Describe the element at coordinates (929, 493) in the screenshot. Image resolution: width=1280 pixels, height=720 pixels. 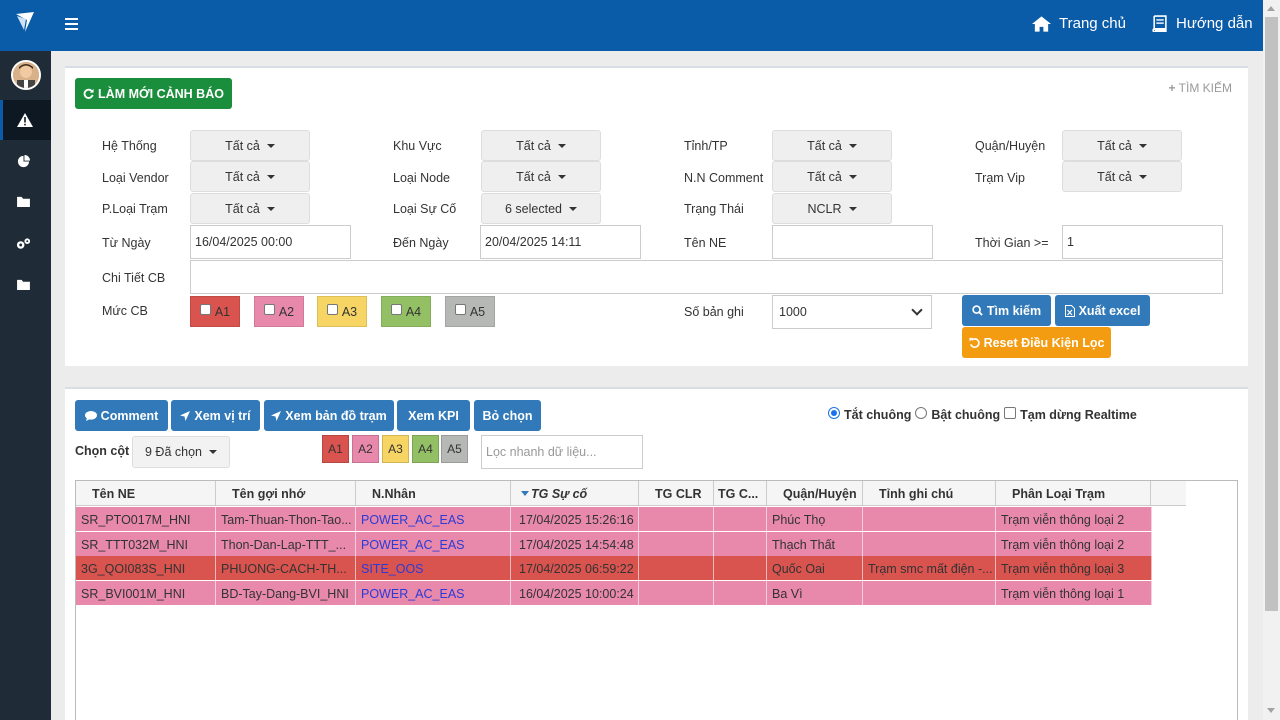
I see `col-tinh-ghi-chu: Tỉnh ghi chú` at that location.